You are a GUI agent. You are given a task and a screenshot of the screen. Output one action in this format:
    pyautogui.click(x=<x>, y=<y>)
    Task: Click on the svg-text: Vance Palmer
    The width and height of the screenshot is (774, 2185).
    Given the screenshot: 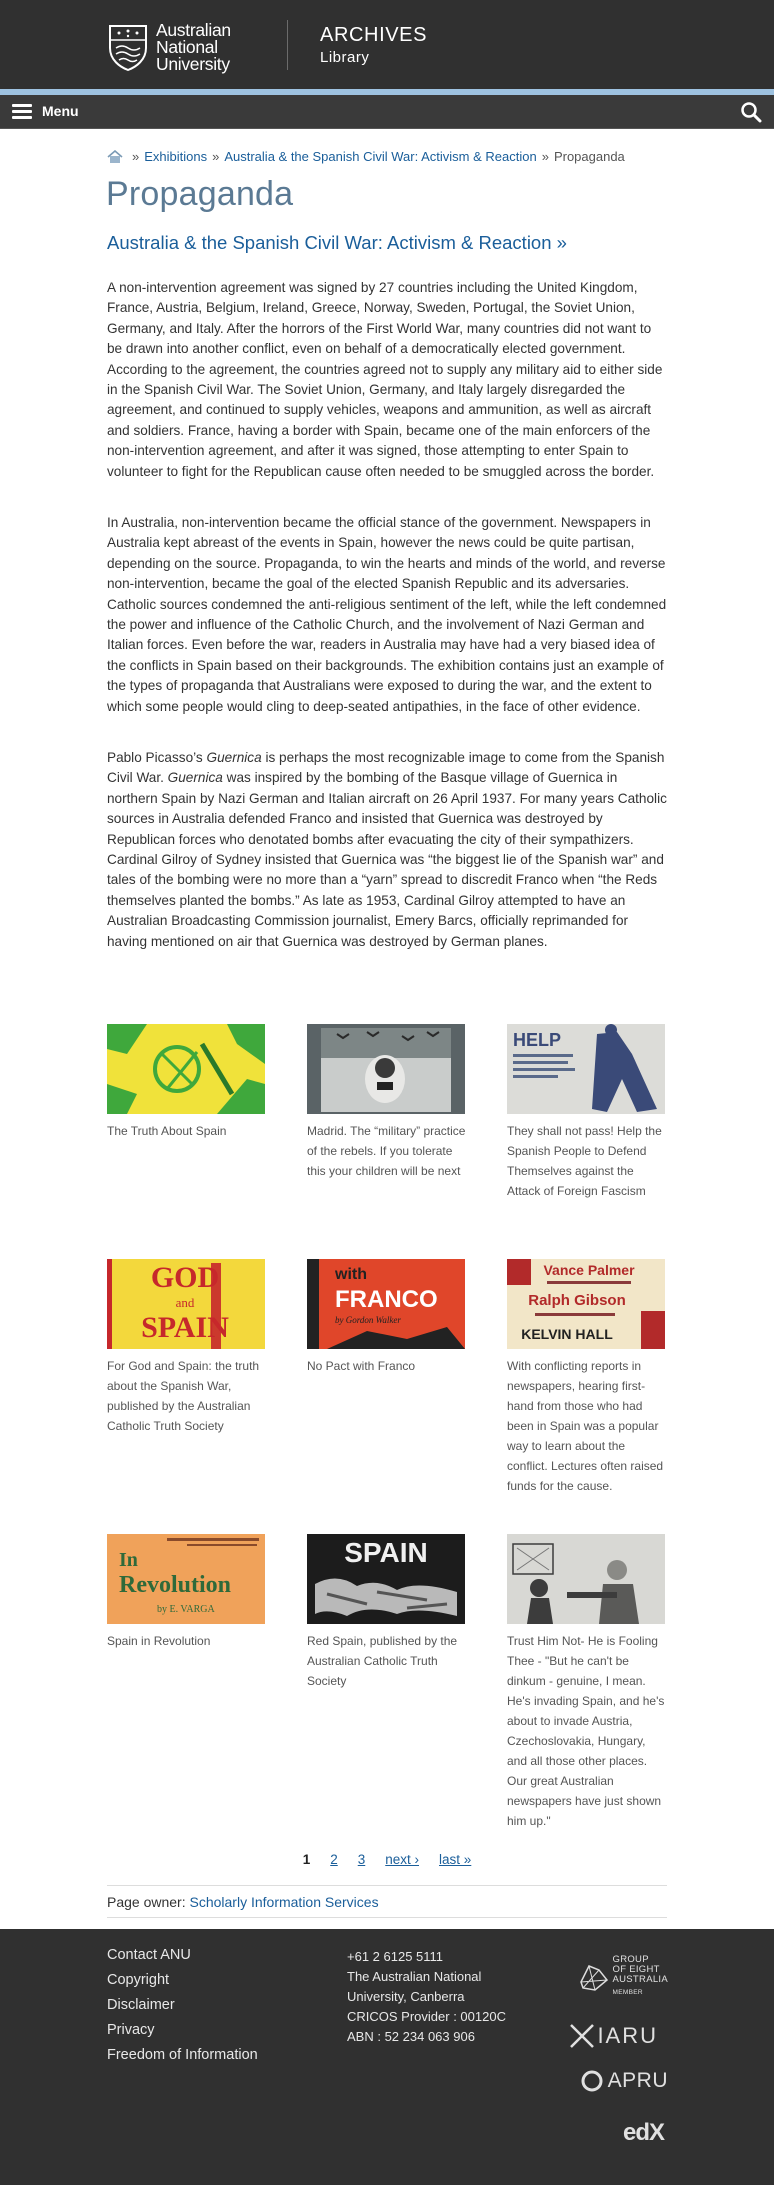 What is the action you would take?
    pyautogui.click(x=589, y=1270)
    